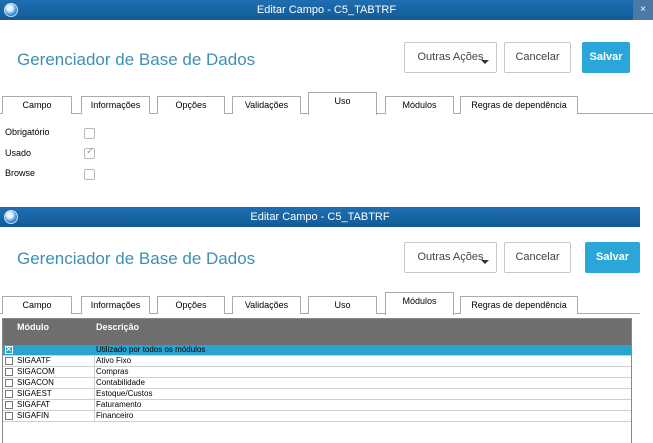  I want to click on modulo-cell: SIGACON, so click(35, 382).